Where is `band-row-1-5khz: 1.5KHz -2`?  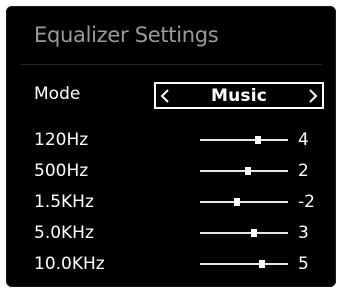
band-row-1-5khz: 1.5KHz -2 is located at coordinates (171, 203).